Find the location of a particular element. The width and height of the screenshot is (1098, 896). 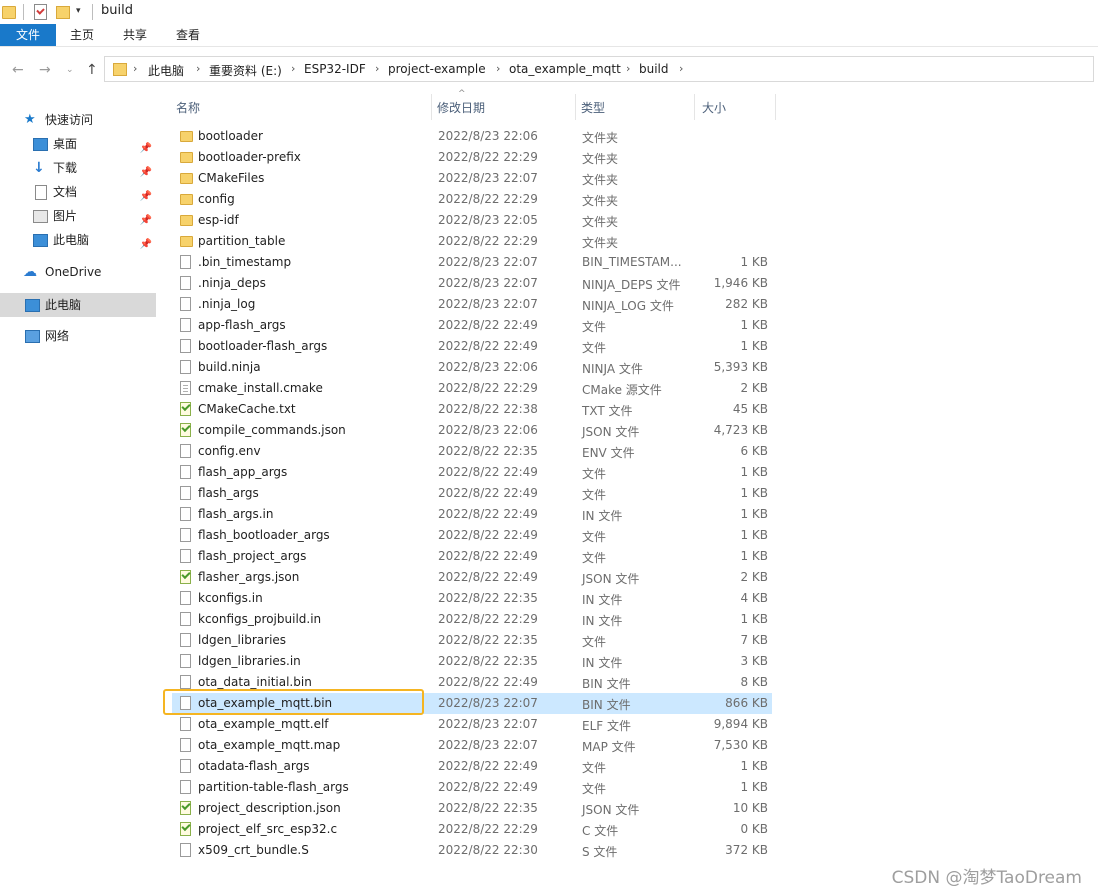

nav-item-desktop: 桌面 📌 is located at coordinates (78, 144).